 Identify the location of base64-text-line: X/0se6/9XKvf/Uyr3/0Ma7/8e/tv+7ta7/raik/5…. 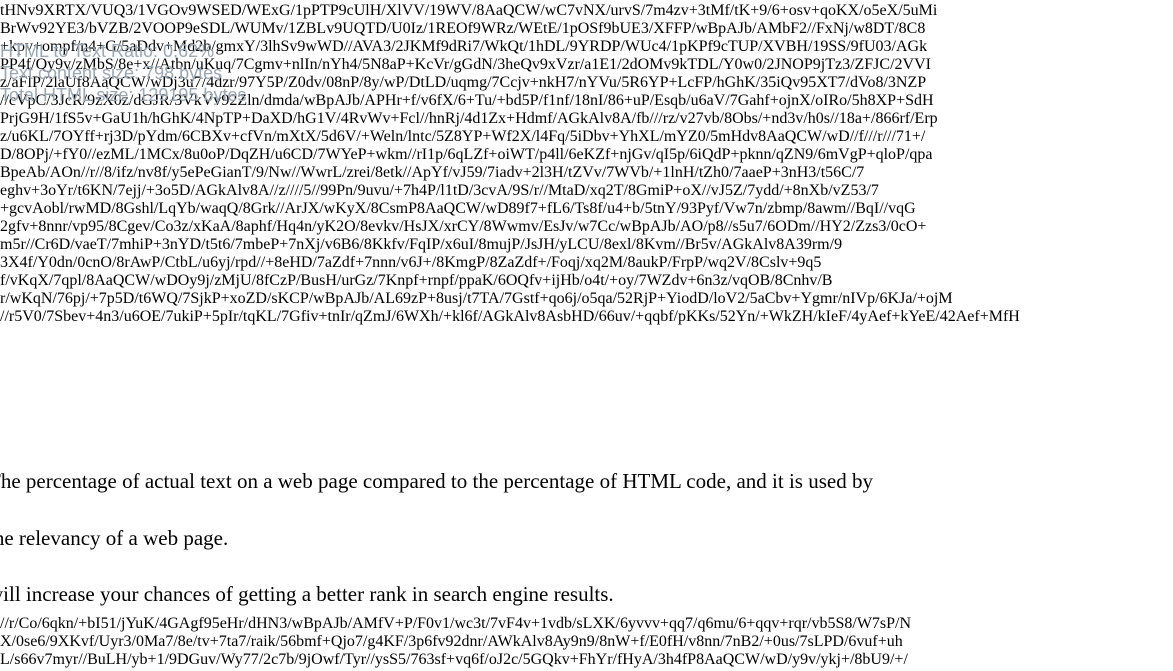
(451, 641).